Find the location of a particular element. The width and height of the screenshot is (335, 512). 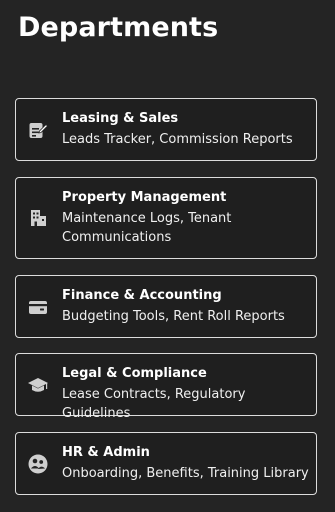

page-title: Departments is located at coordinates (118, 27).